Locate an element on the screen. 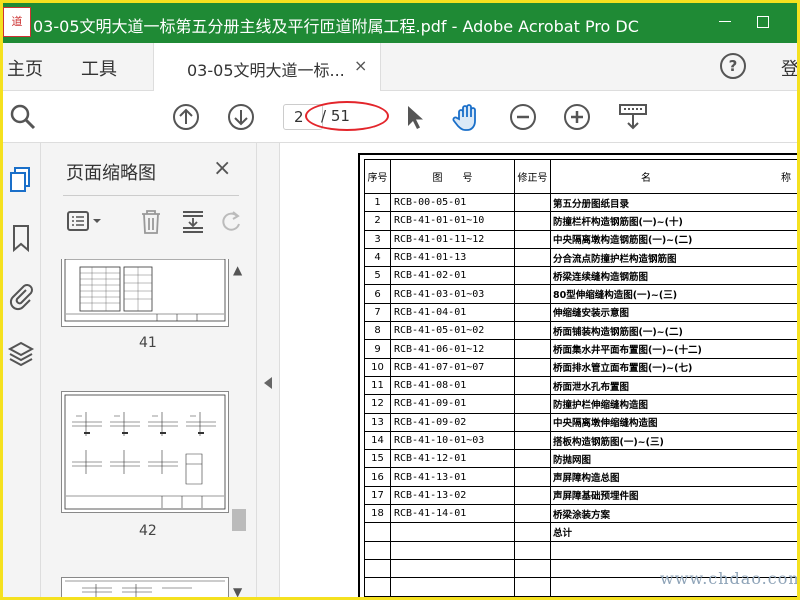 Image resolution: width=800 pixels, height=600 pixels. previous-page-icon is located at coordinates (186, 117).